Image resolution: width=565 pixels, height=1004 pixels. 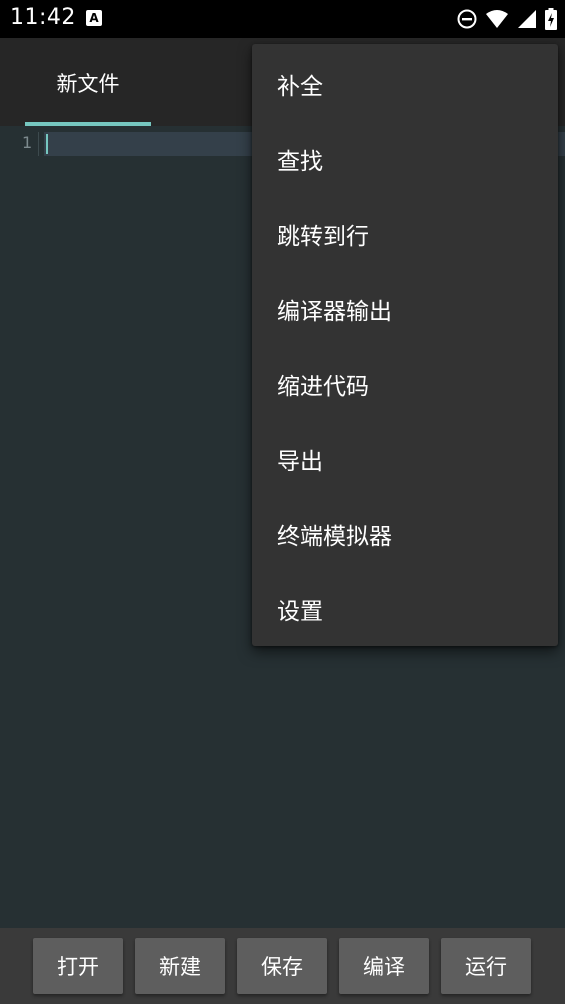 I want to click on menu-item-label: 跳转到行, so click(x=323, y=237).